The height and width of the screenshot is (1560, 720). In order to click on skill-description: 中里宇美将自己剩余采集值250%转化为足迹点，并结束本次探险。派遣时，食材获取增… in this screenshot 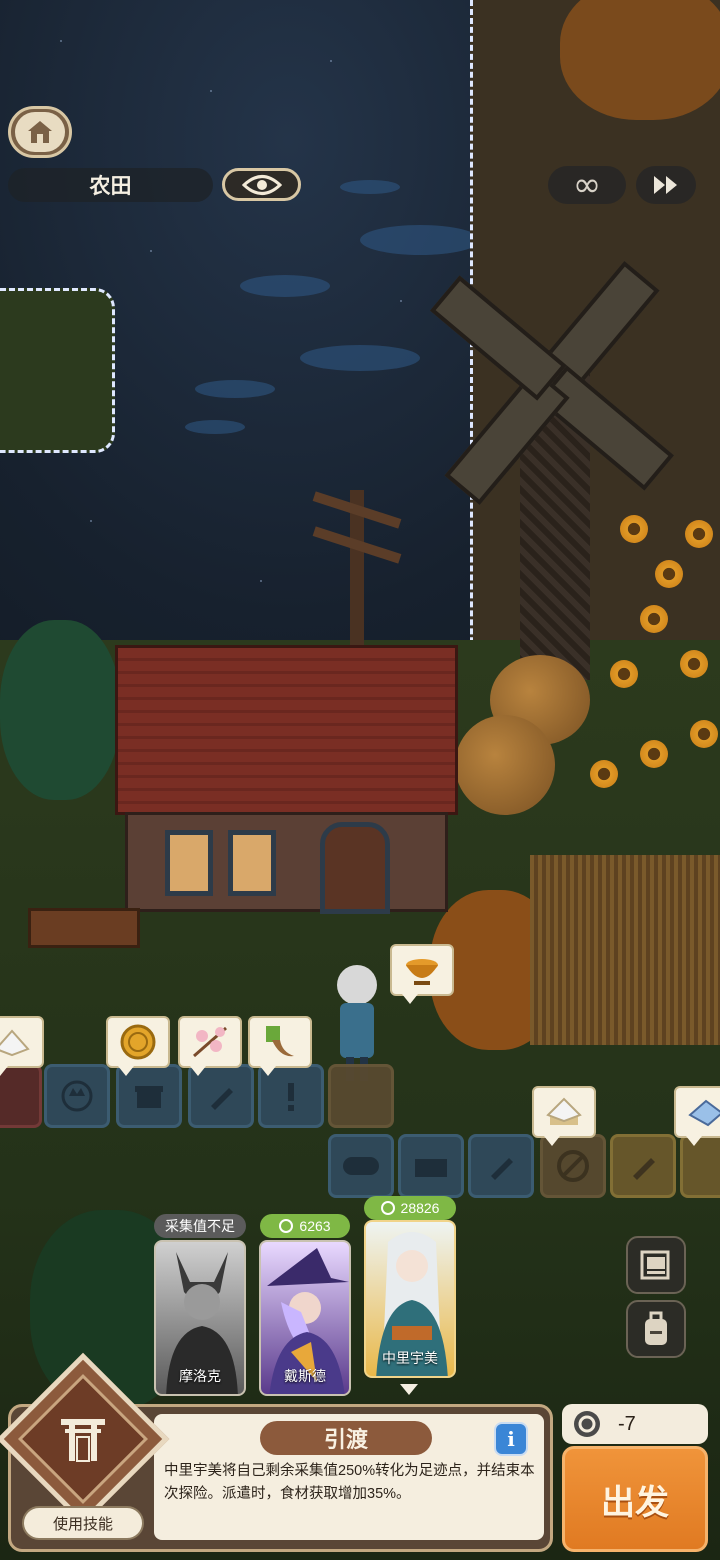, I will do `click(349, 1482)`.